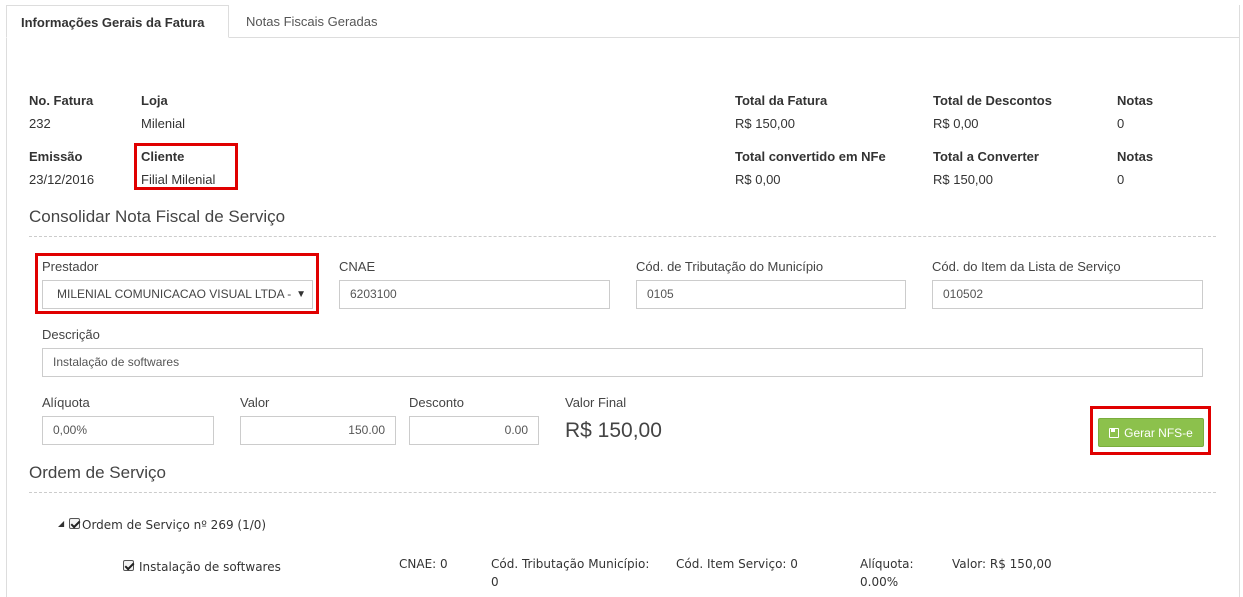 This screenshot has width=1243, height=597. I want to click on valor-label: Valor, so click(255, 402).